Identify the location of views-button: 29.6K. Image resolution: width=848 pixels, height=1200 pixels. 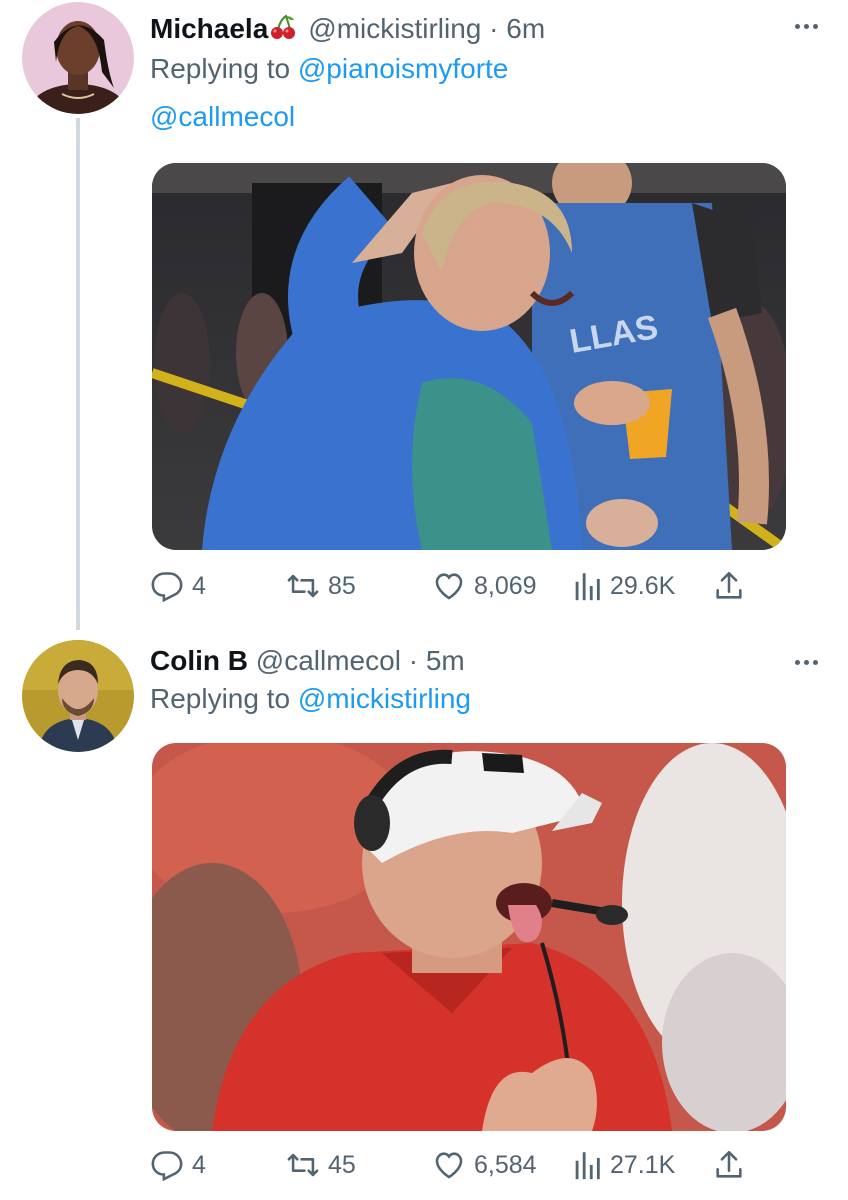
(623, 586).